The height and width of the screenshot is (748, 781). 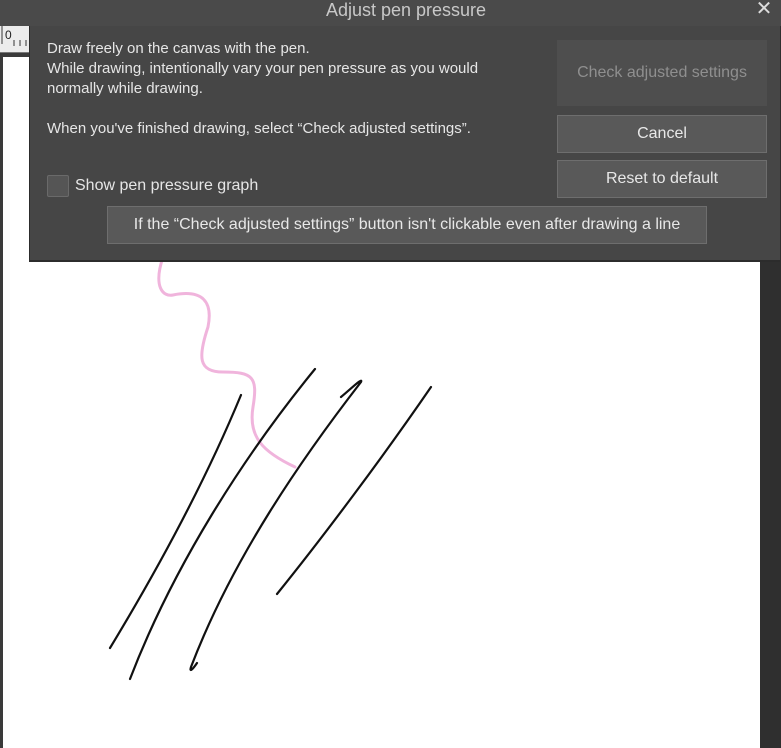 I want to click on show-pen-pressure-graph-option: Show pen pressure graph, so click(x=152, y=186).